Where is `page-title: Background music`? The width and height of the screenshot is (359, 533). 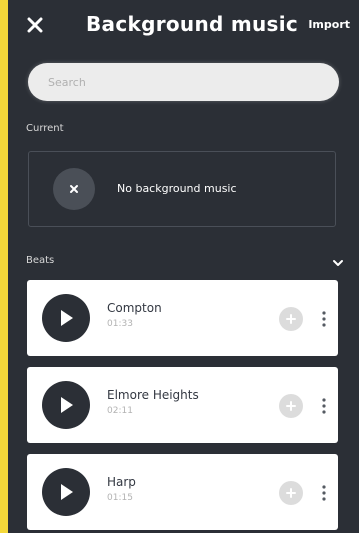
page-title: Background music is located at coordinates (192, 24).